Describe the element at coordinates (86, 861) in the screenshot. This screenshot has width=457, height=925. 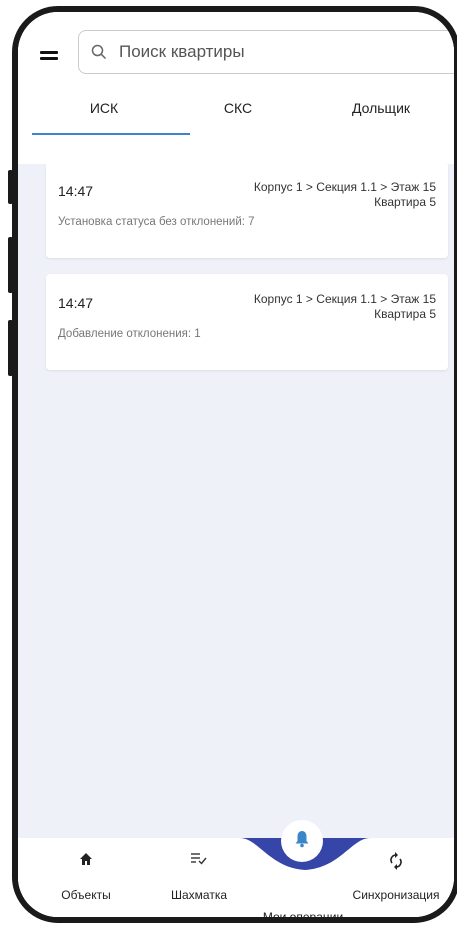
I see `home-icon` at that location.